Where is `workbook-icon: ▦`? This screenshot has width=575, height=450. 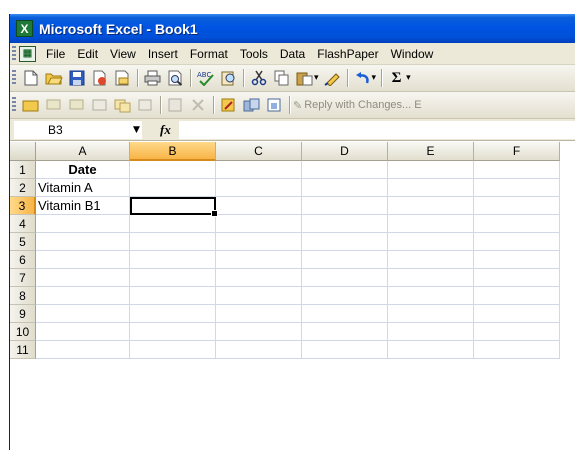 workbook-icon: ▦ is located at coordinates (27, 53).